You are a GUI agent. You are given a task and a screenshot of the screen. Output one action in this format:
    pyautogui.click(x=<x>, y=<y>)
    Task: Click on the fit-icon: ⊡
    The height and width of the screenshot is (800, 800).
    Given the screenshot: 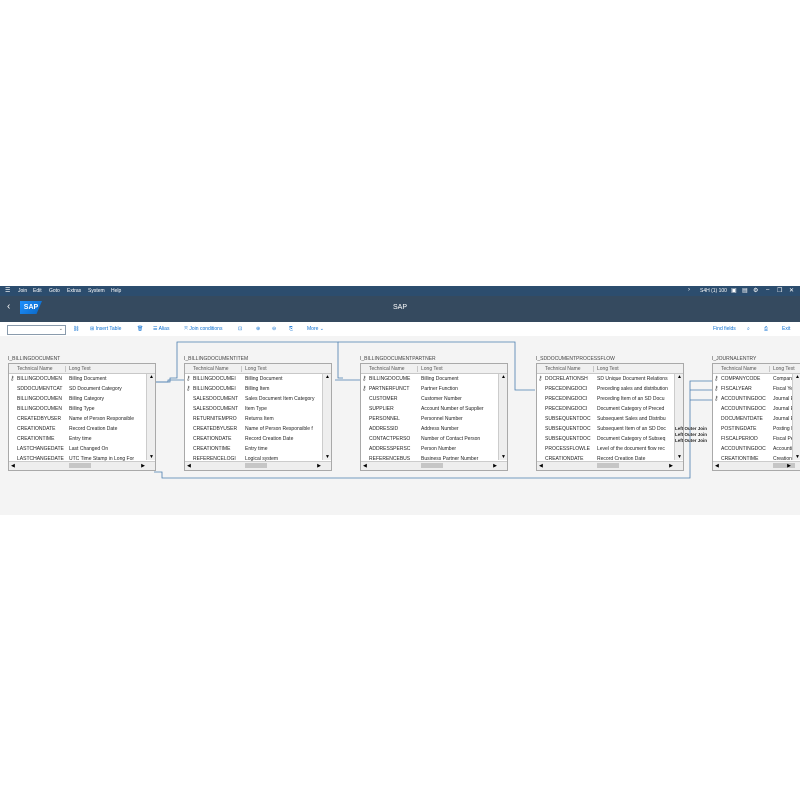 What is the action you would take?
    pyautogui.click(x=240, y=329)
    